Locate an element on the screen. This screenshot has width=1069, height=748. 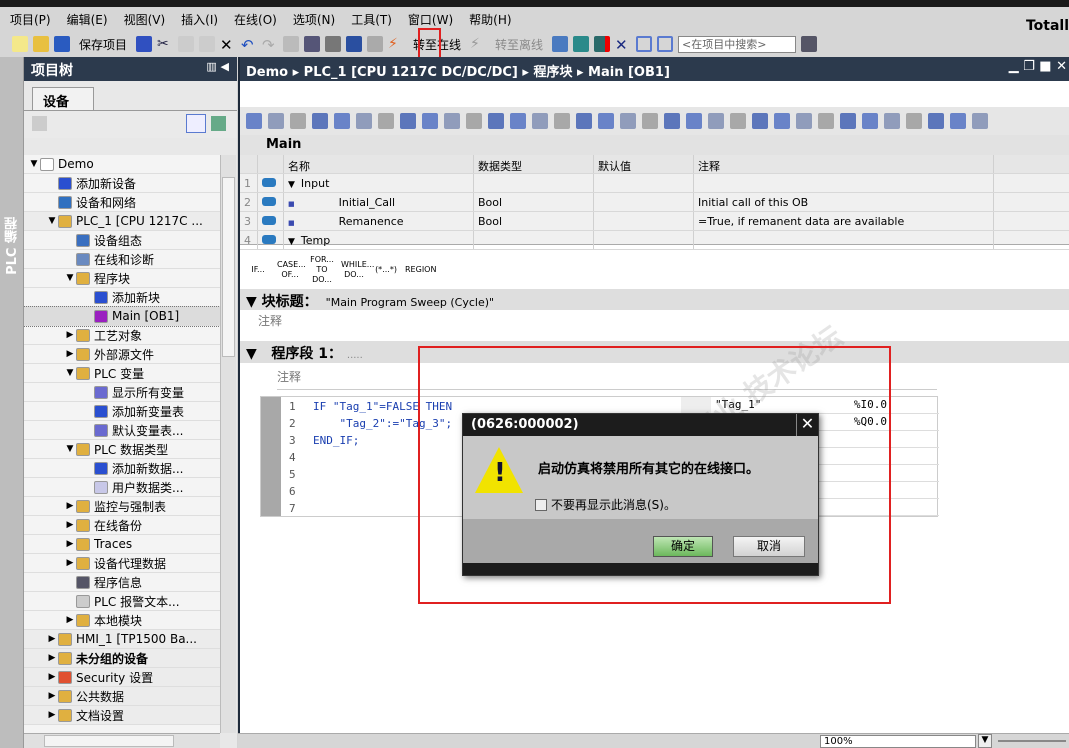
paste-icon is located at coordinates (207, 44).